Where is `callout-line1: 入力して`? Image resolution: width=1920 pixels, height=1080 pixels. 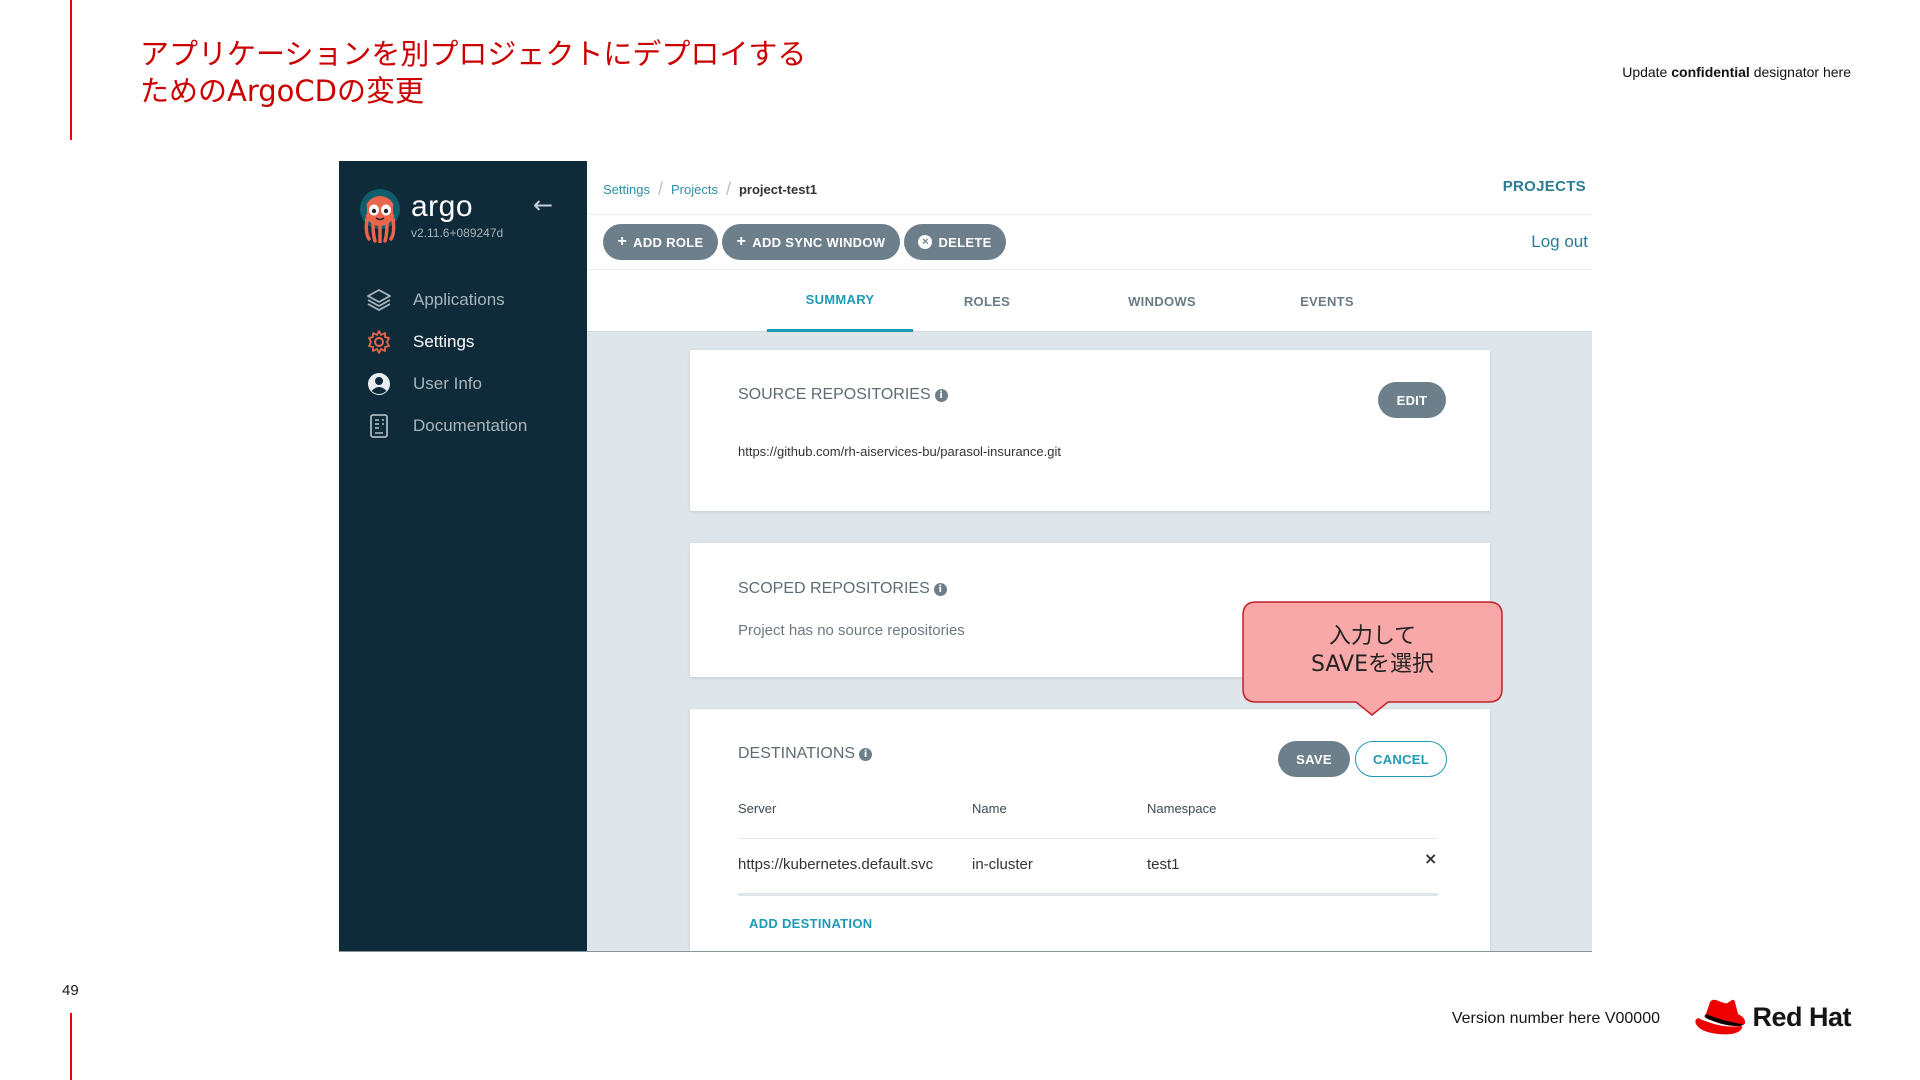
callout-line1: 入力して is located at coordinates (1372, 636).